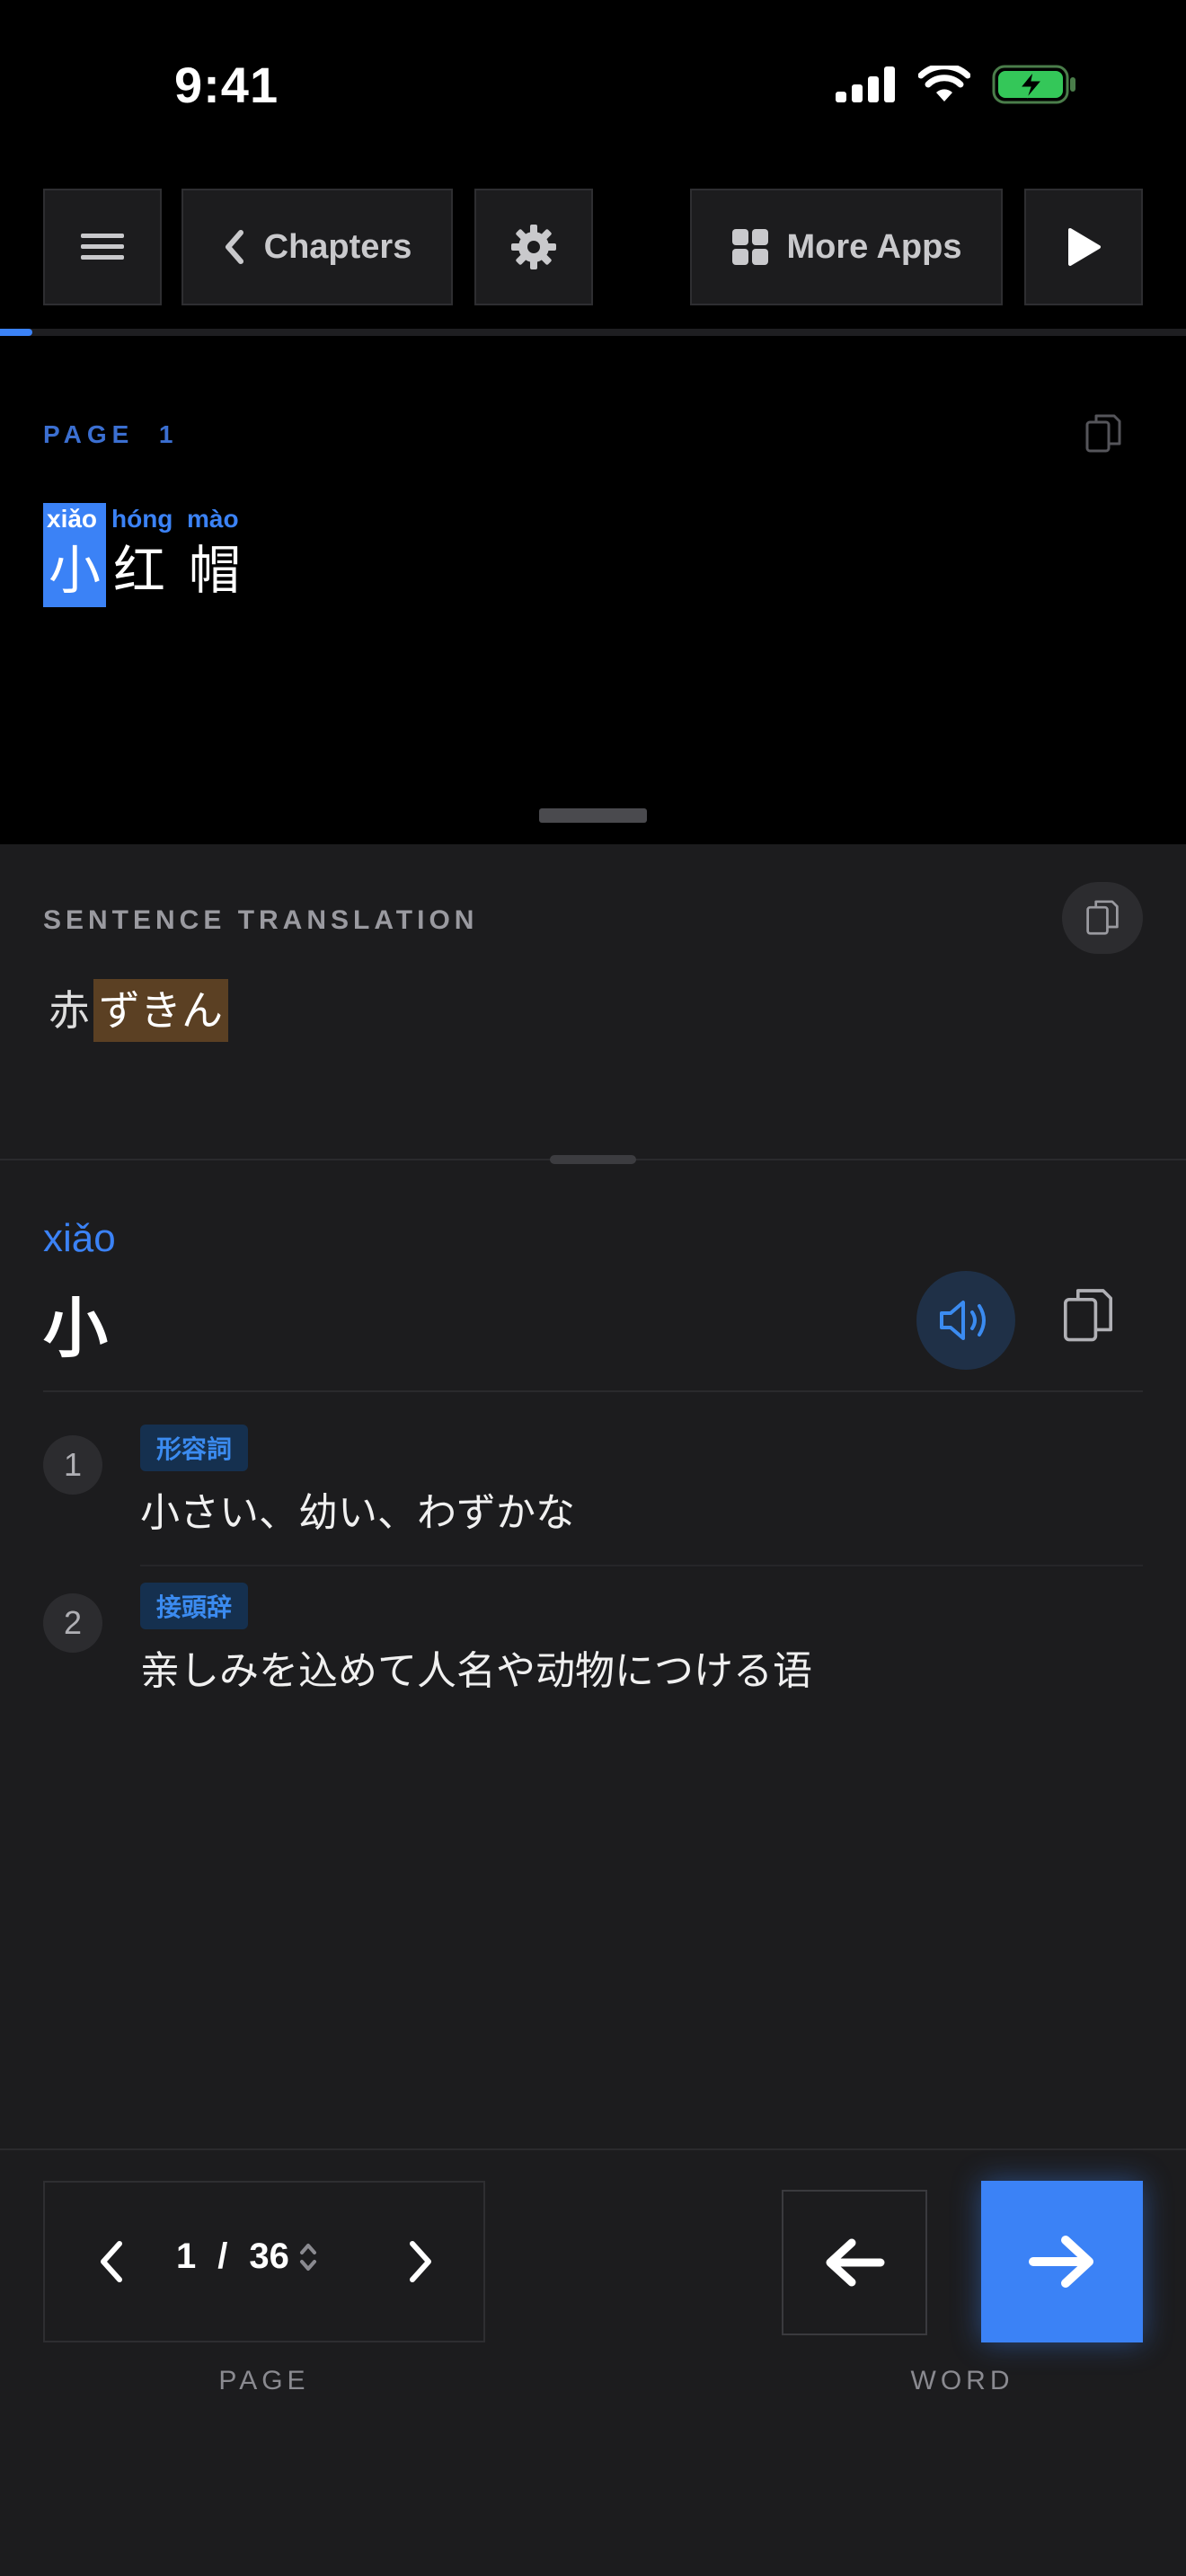 The image size is (1186, 2576). I want to click on arrow-left-icon, so click(855, 2262).